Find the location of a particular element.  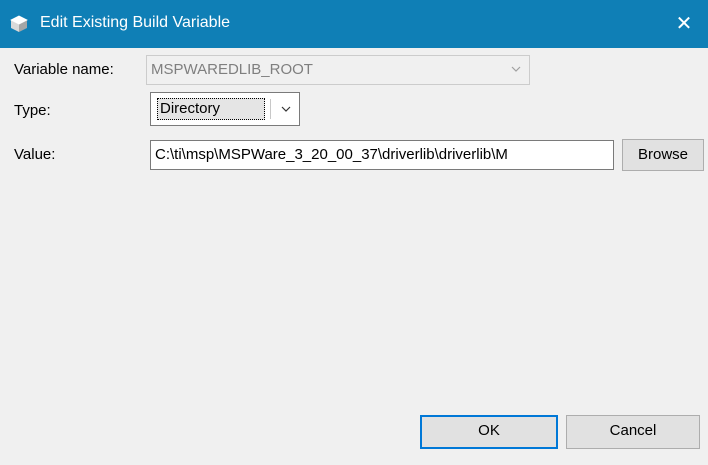

cube-icon is located at coordinates (19, 24).